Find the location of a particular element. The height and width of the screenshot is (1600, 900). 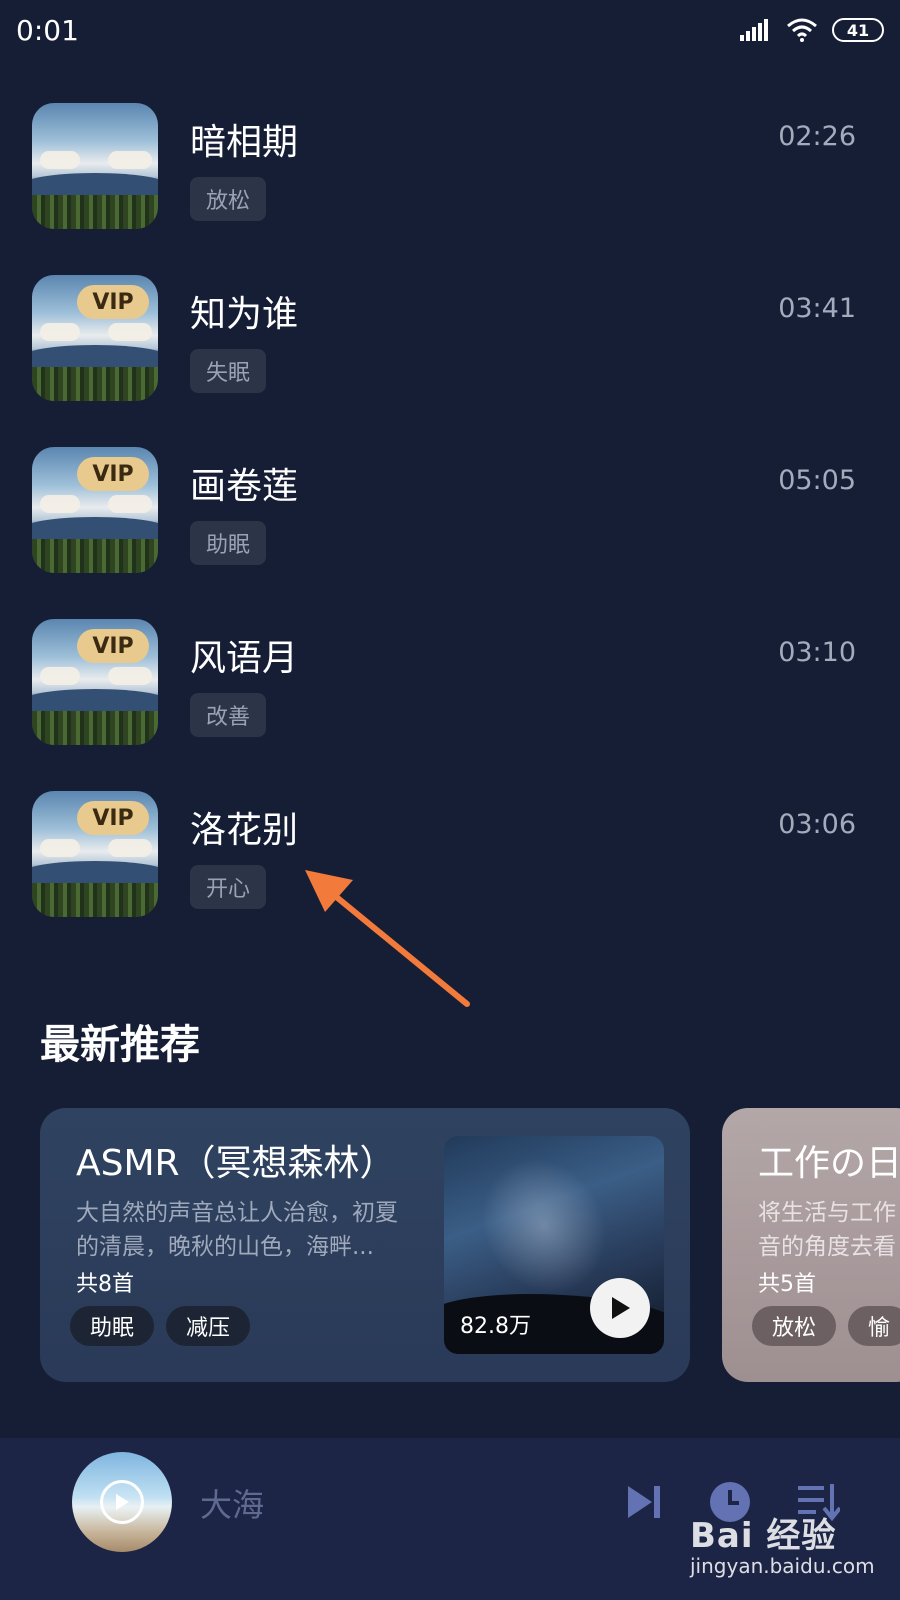

section-title: 最新推荐 is located at coordinates (120, 1045).